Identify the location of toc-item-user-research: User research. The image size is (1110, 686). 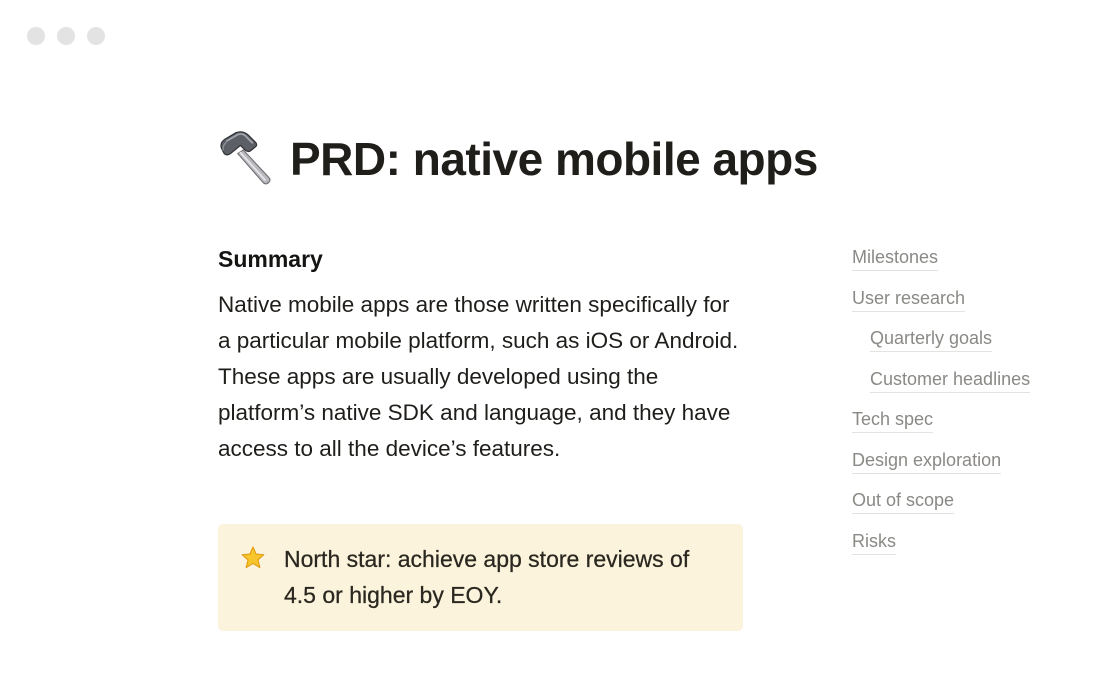
(972, 305).